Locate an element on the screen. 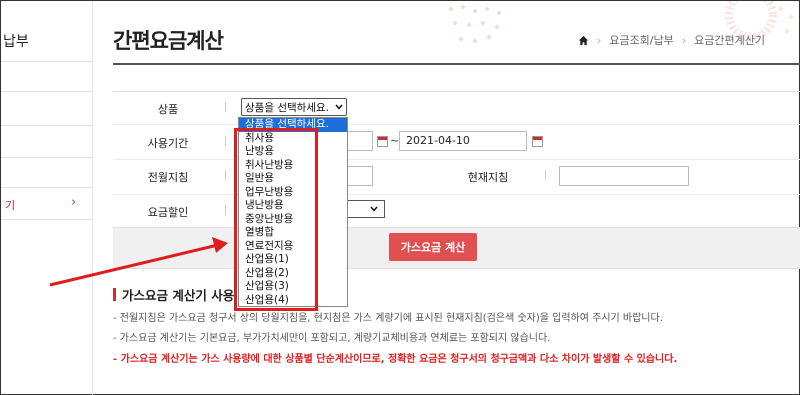  notes-title-text: 가스요금 계산기 사용 is located at coordinates (178, 295).